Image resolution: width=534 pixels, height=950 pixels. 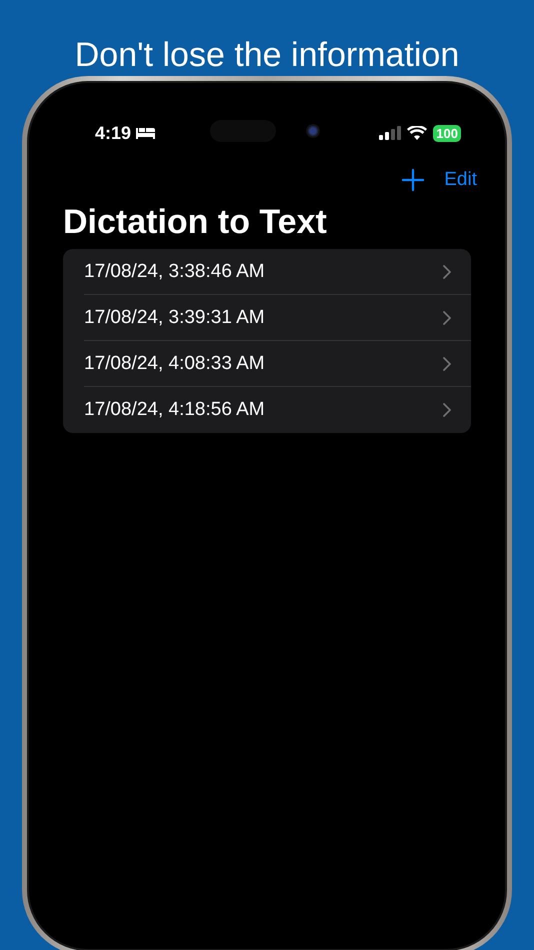 I want to click on wifi-icon, so click(x=417, y=133).